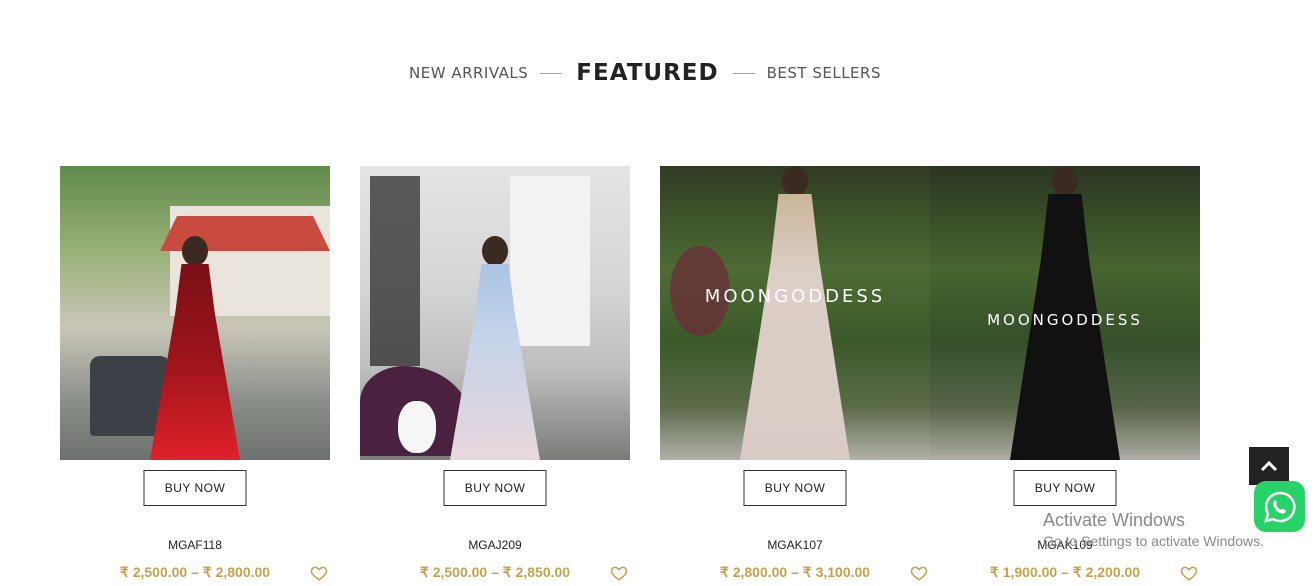 The image size is (1315, 586). I want to click on whatsapp-icon, so click(1279, 507).